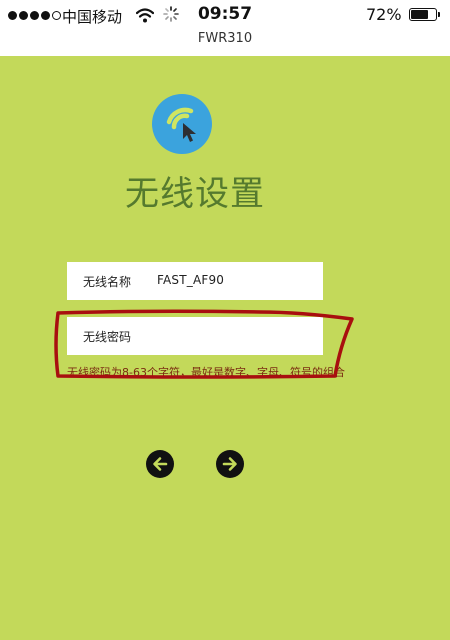 Image resolution: width=450 pixels, height=640 pixels. I want to click on ssid-label: 无线名称, so click(107, 282).